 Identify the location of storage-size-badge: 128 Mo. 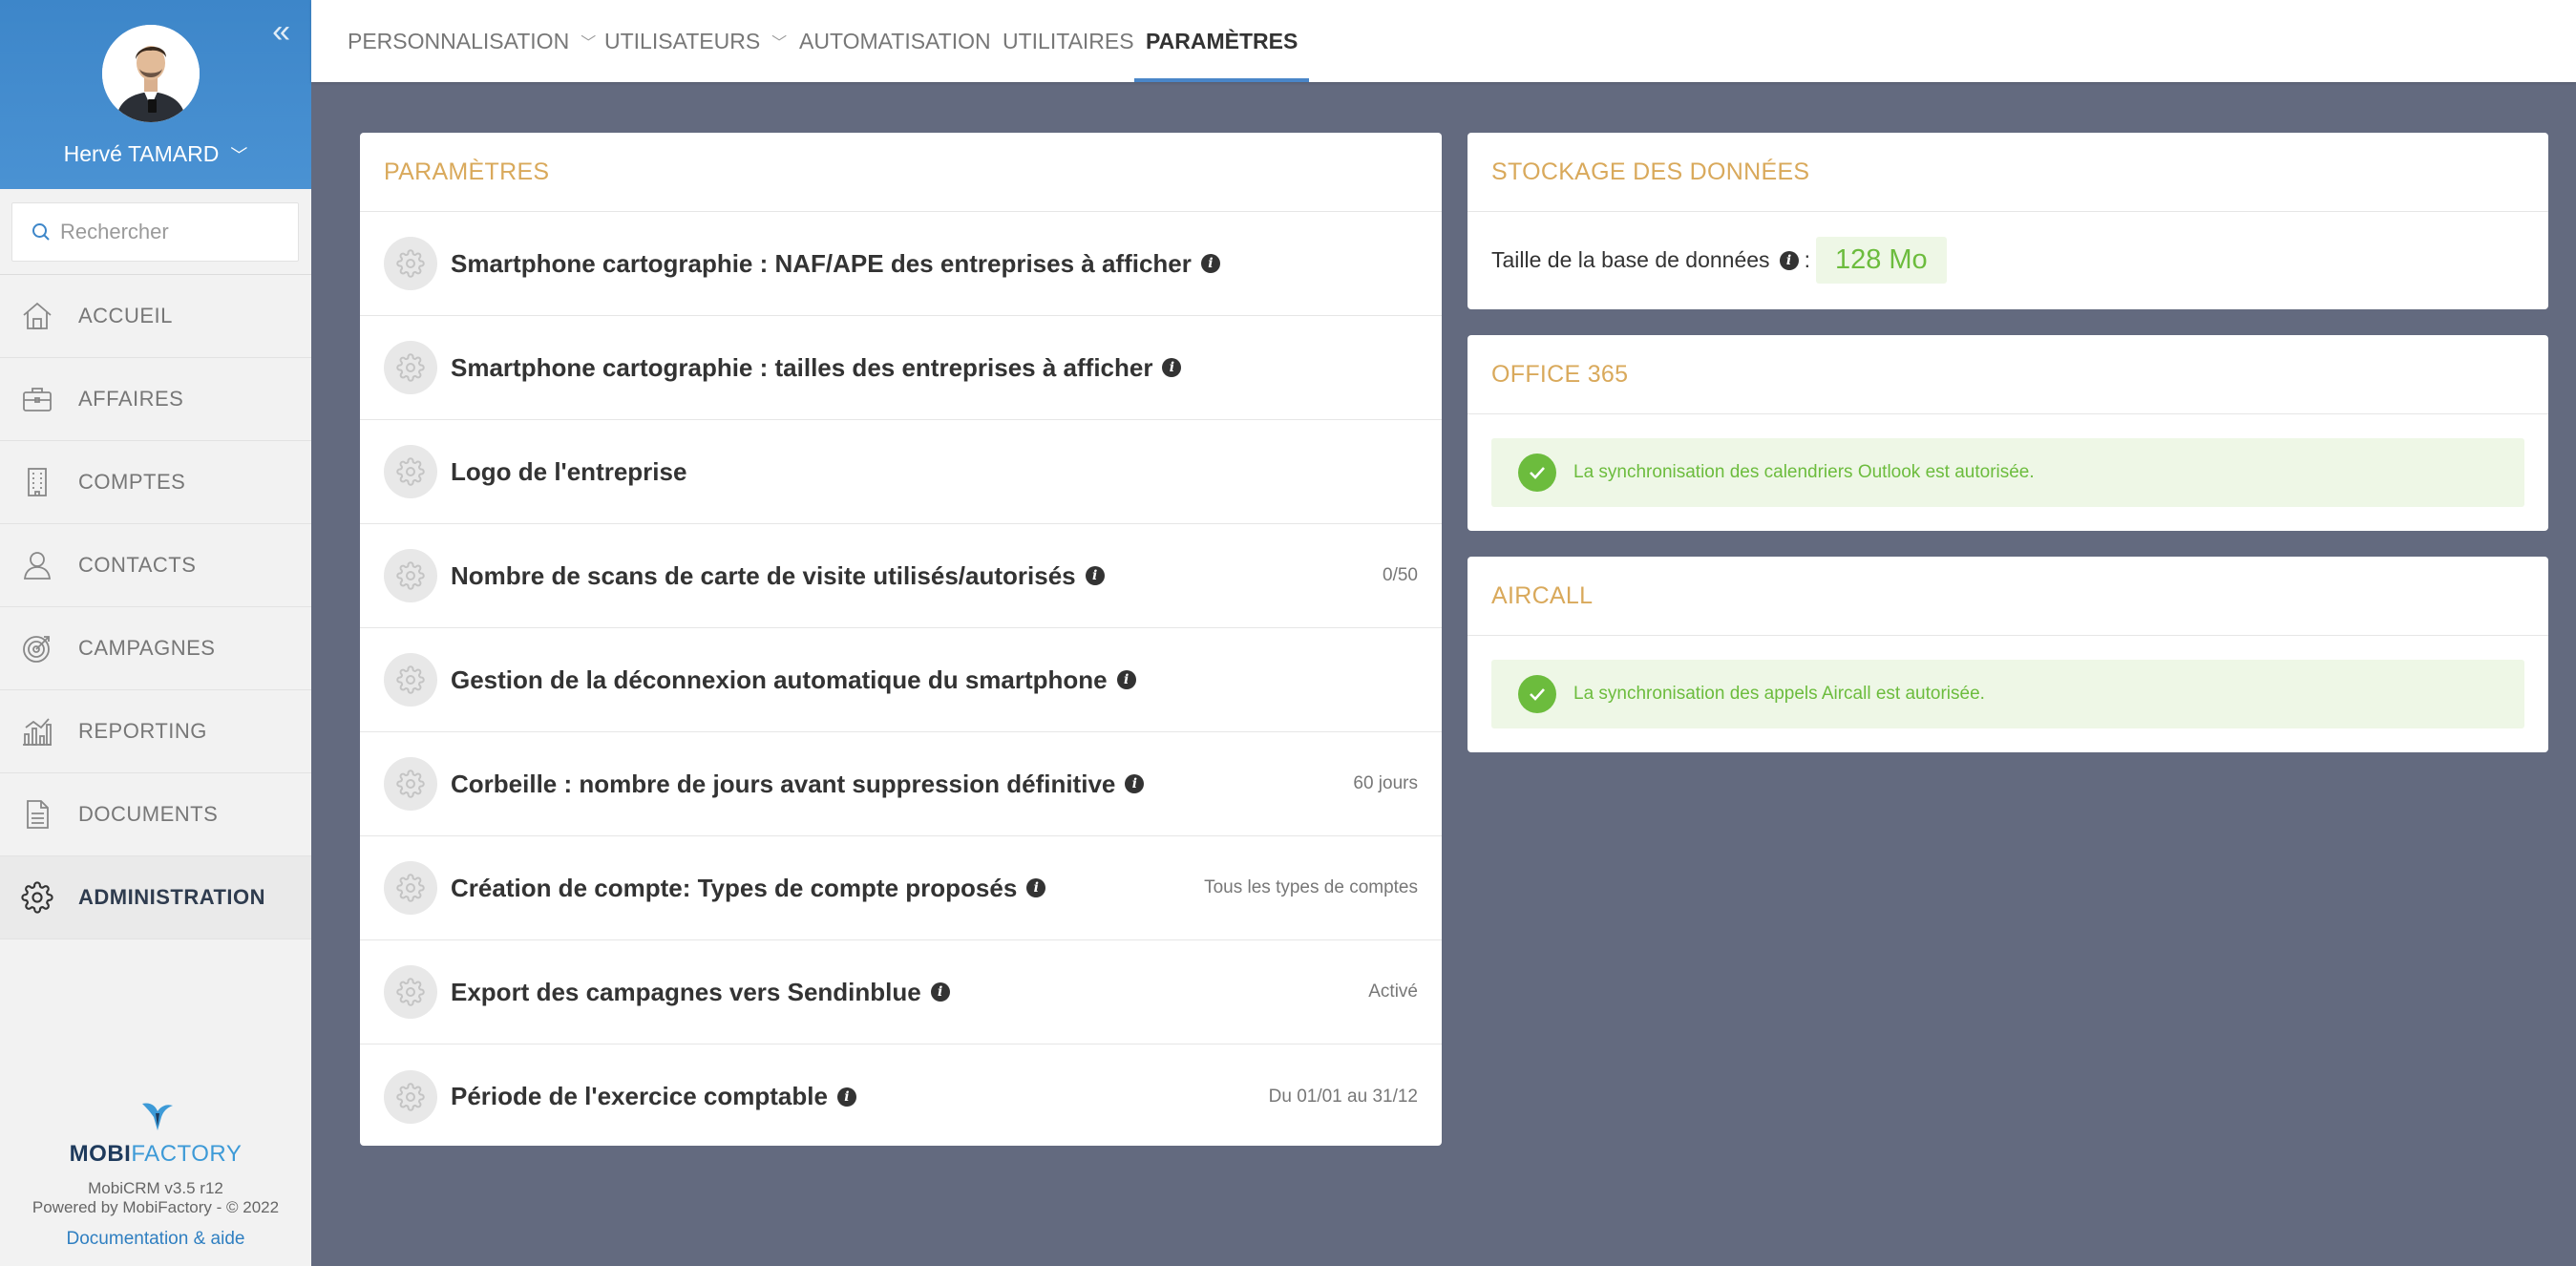
(1881, 260).